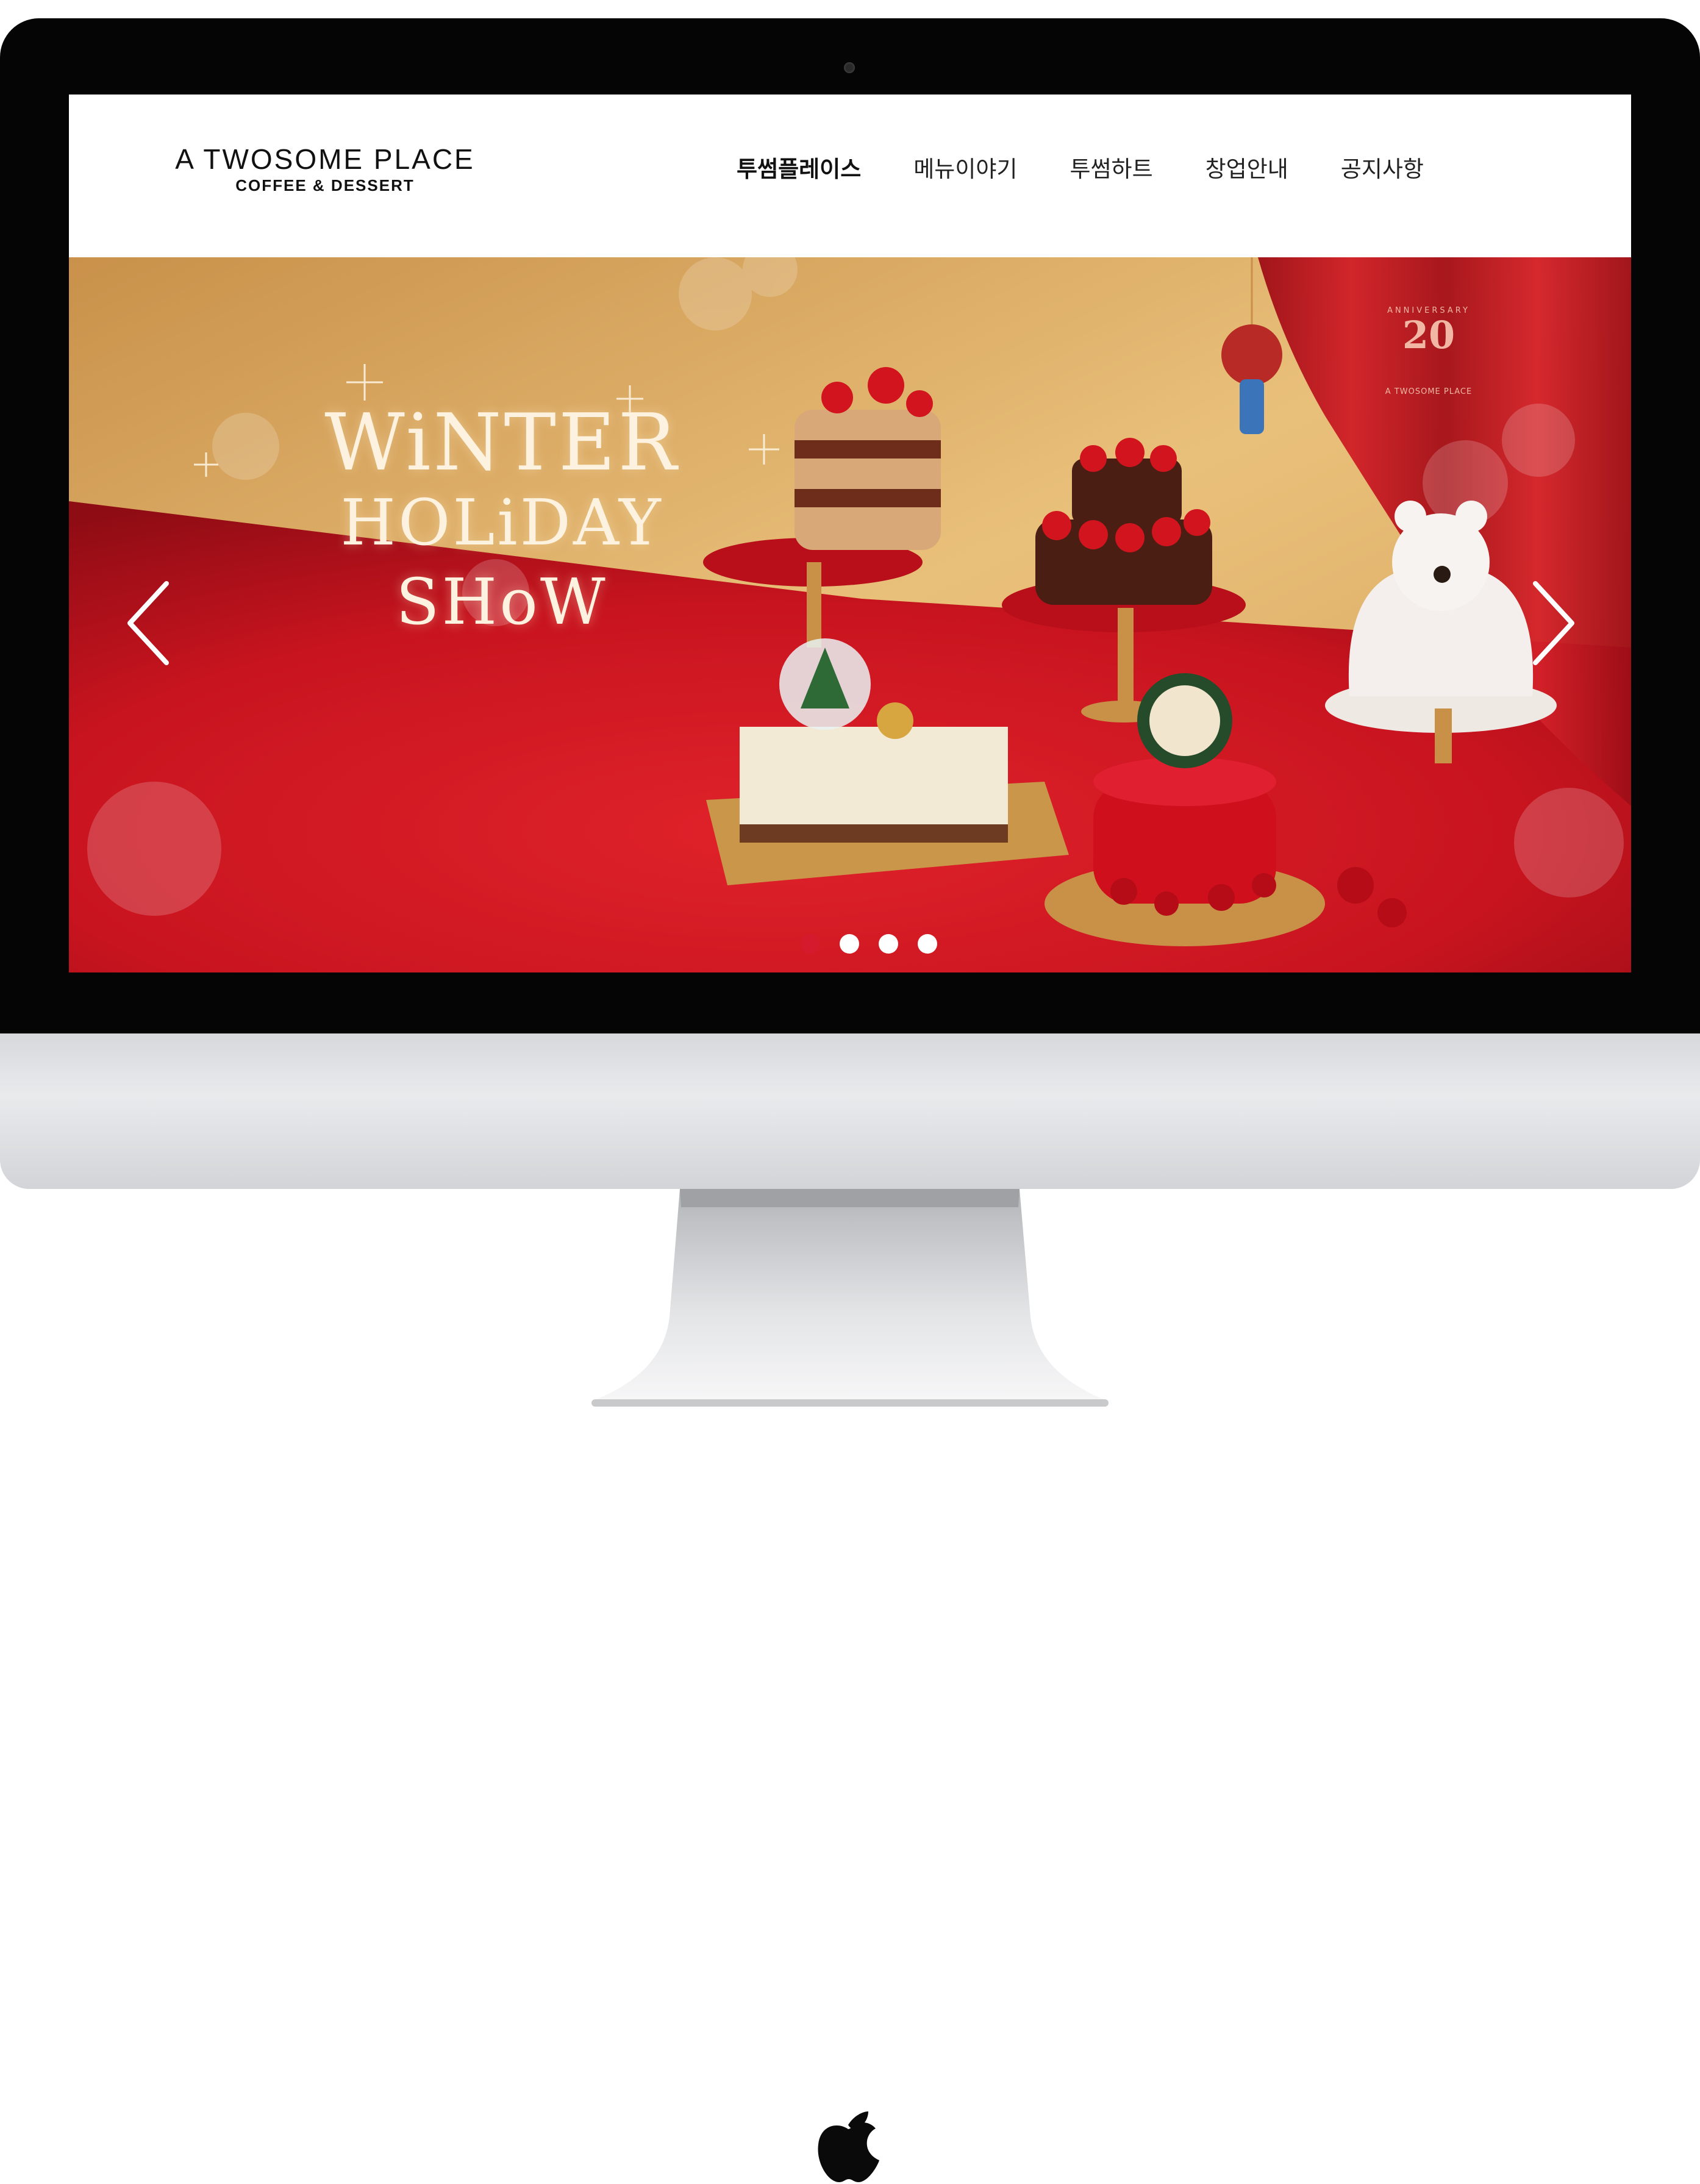 This screenshot has width=1700, height=2184. What do you see at coordinates (1429, 391) in the screenshot?
I see `anniversary-brand: A TWOSOME PLACE` at bounding box center [1429, 391].